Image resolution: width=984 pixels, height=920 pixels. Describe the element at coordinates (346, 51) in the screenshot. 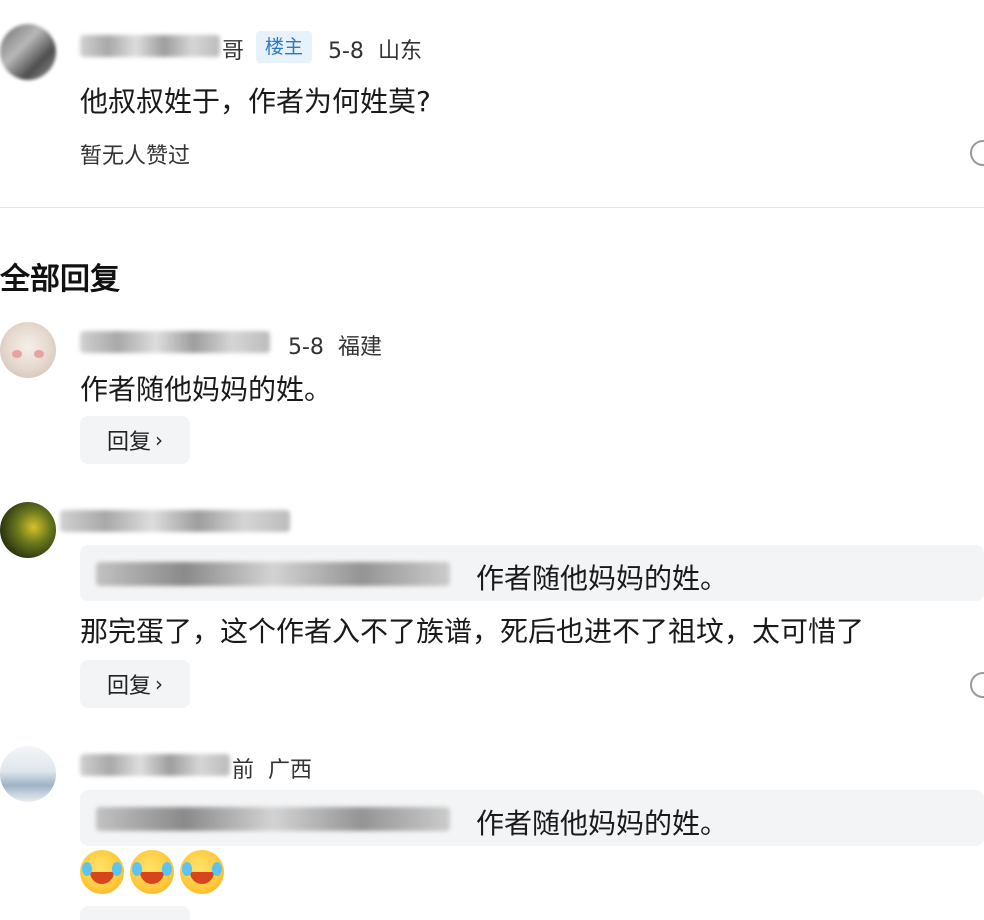

I see `op-date: 5-8` at that location.